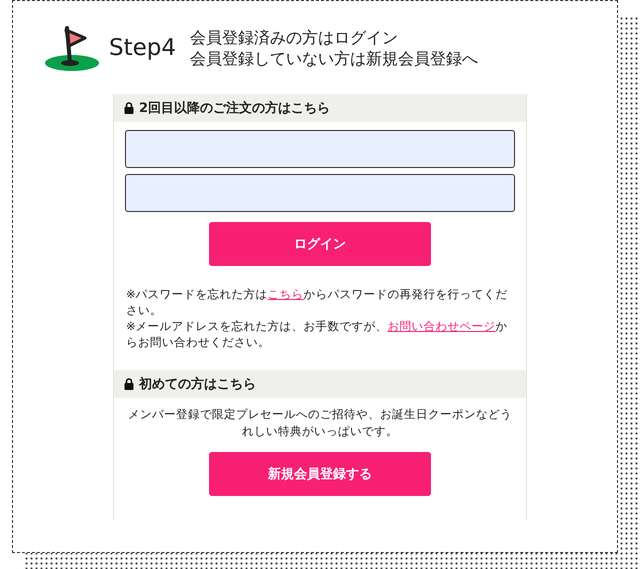 Image resolution: width=640 pixels, height=569 pixels. I want to click on golf-flag-icon, so click(73, 48).